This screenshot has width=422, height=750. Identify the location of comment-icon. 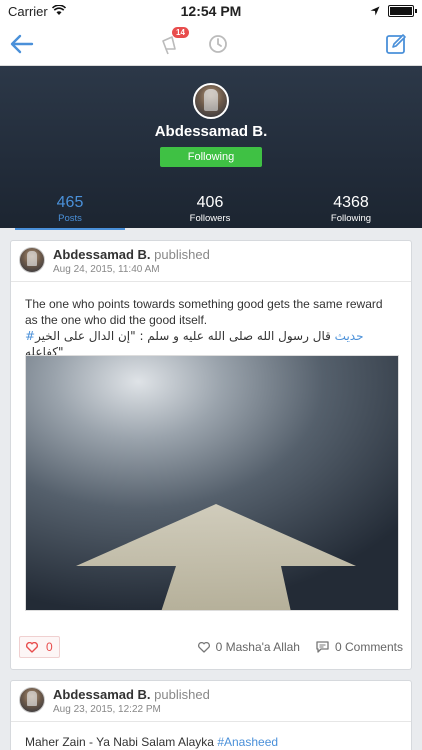
(322, 647).